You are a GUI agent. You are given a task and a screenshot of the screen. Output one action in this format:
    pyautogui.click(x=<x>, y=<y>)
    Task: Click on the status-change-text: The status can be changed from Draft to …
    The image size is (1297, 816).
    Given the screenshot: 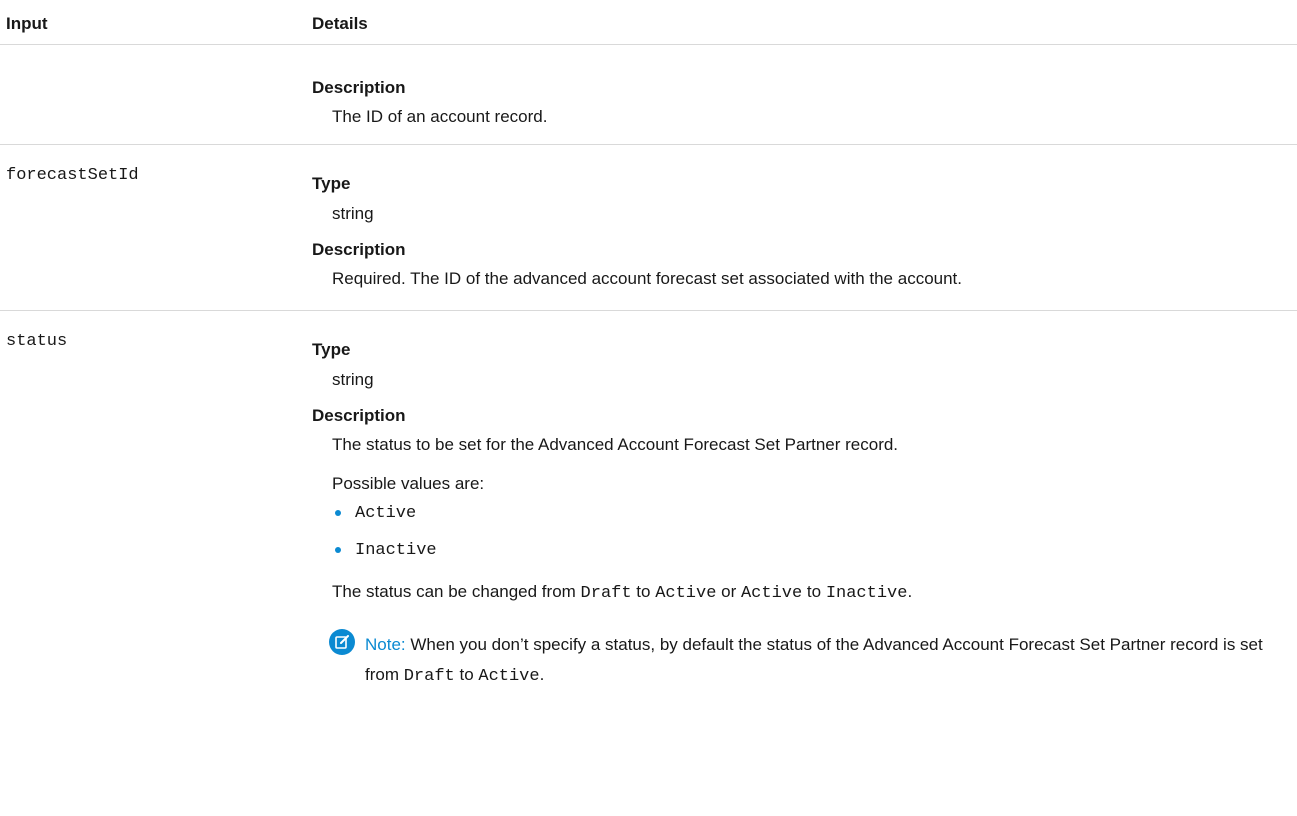 What is the action you would take?
    pyautogui.click(x=622, y=592)
    